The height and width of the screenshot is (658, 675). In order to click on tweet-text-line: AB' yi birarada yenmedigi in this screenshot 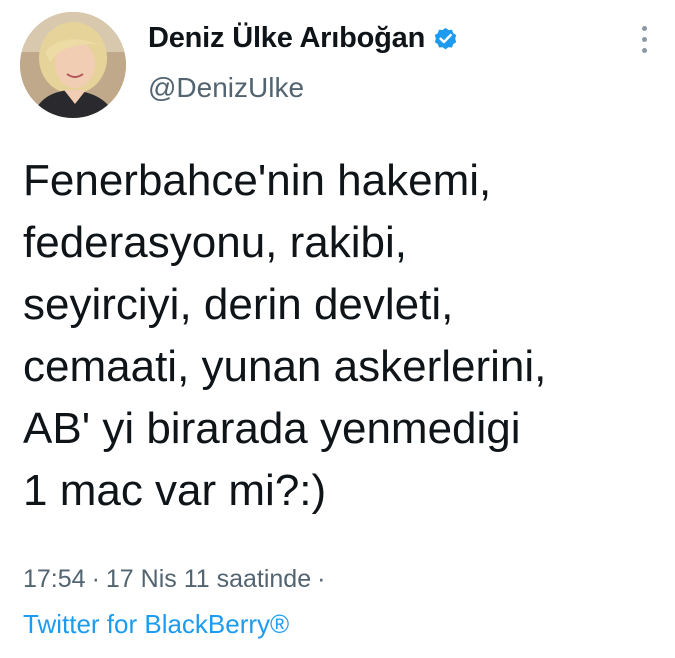, I will do `click(272, 428)`.